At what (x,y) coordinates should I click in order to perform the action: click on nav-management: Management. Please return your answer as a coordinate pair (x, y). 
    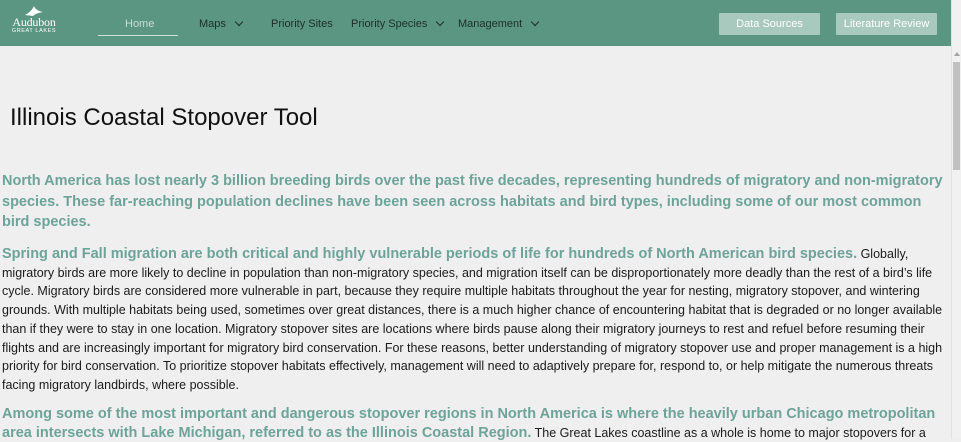
    Looking at the image, I should click on (499, 23).